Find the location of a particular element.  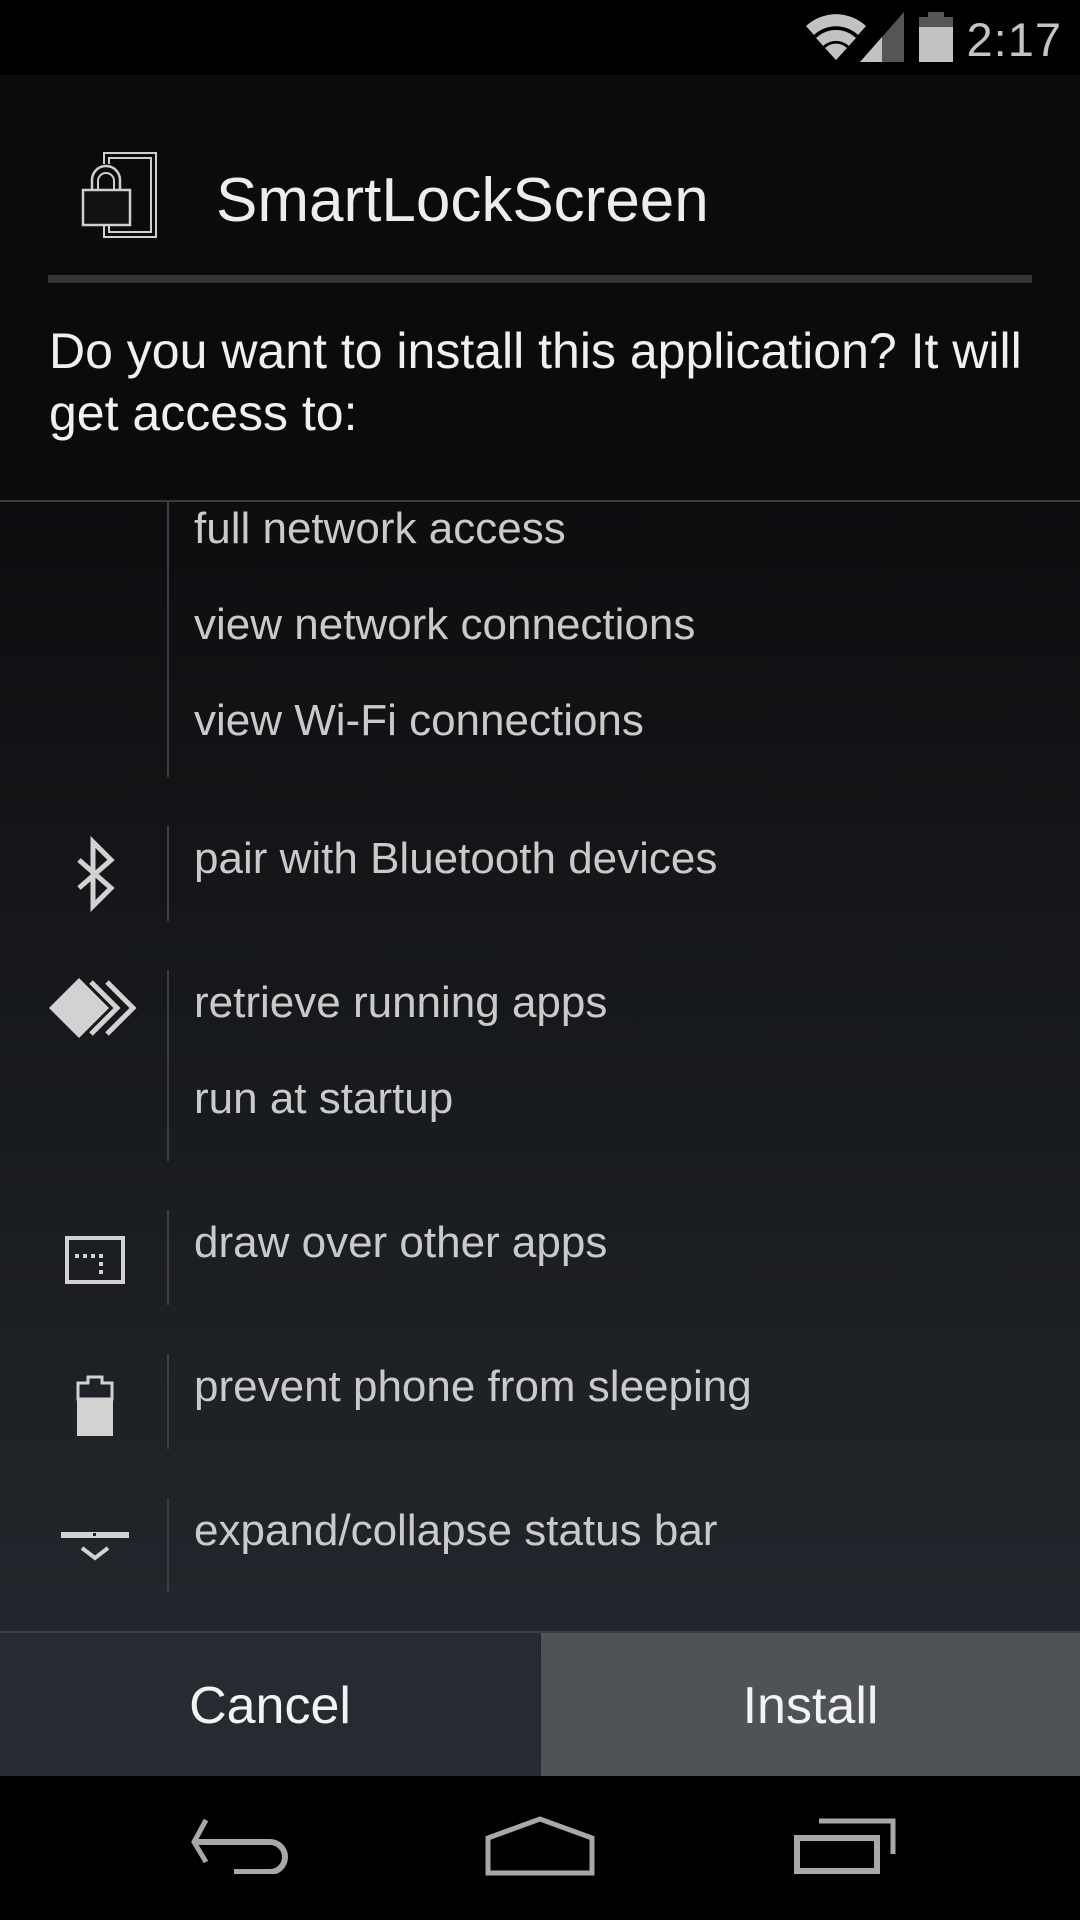

permission-group-power: prevent phone from sleeping is located at coordinates (540, 1401).